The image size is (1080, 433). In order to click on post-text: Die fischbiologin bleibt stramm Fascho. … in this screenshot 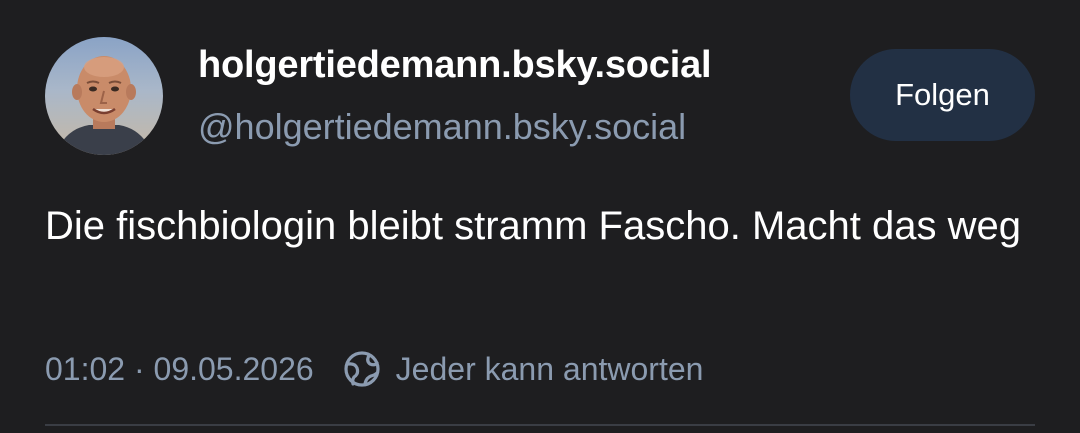, I will do `click(533, 226)`.